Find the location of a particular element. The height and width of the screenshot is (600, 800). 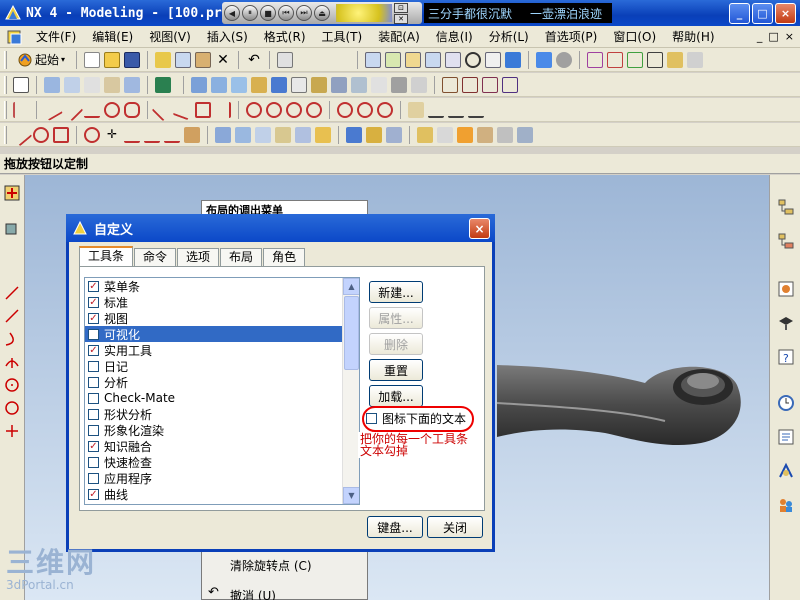

undo-icon: ↶ is located at coordinates (254, 60).